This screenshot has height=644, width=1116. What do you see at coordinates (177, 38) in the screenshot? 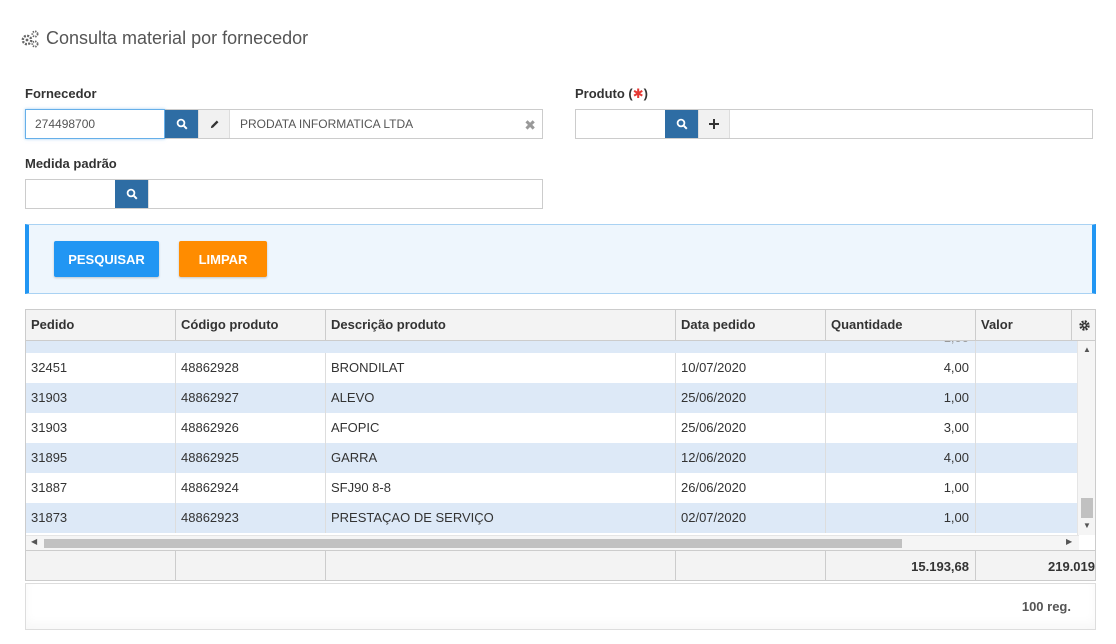
I see `page-title: Consulta material por fornecedor` at bounding box center [177, 38].